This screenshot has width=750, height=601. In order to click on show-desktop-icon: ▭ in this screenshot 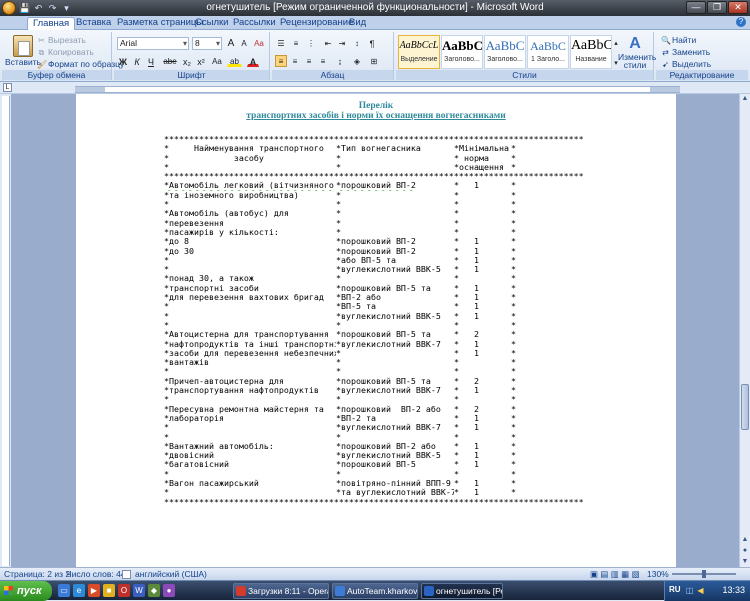, I will do `click(64, 590)`.